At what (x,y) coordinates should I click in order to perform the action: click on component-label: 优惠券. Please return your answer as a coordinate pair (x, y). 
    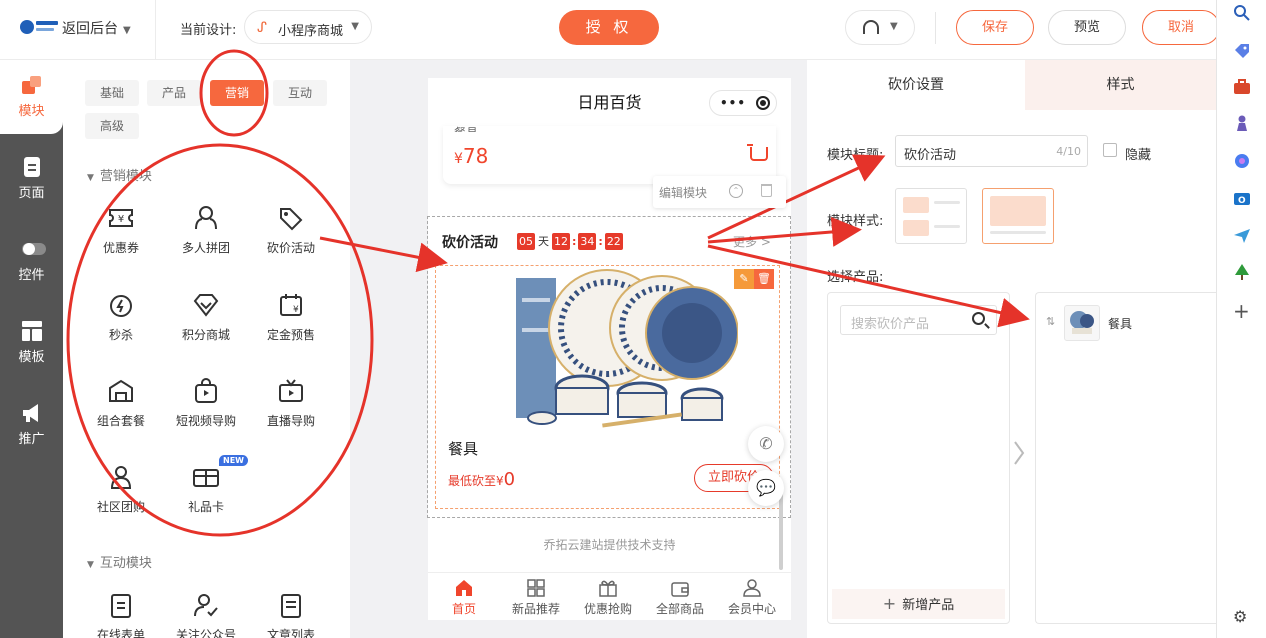
    Looking at the image, I should click on (120, 248).